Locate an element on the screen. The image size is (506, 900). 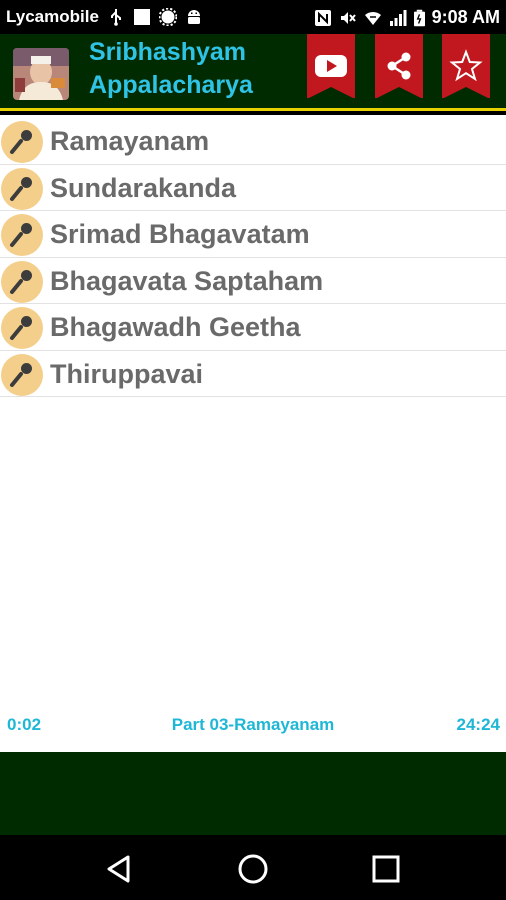
mute-icon is located at coordinates (348, 17).